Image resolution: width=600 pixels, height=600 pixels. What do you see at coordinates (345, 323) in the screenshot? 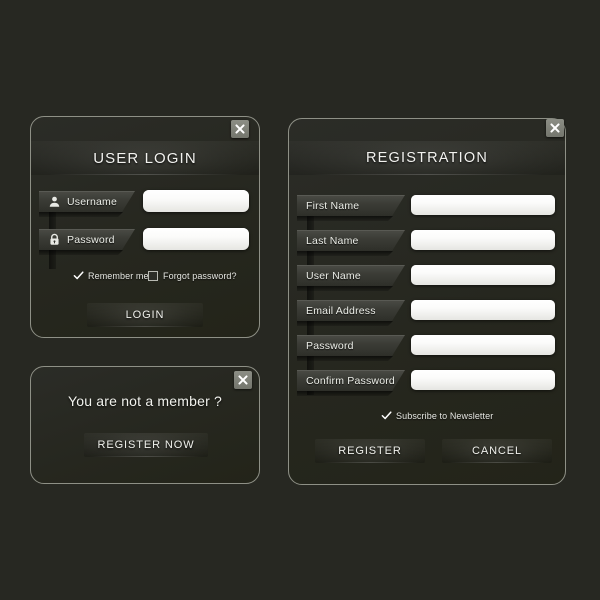
I see `email-address-tag-fold` at bounding box center [345, 323].